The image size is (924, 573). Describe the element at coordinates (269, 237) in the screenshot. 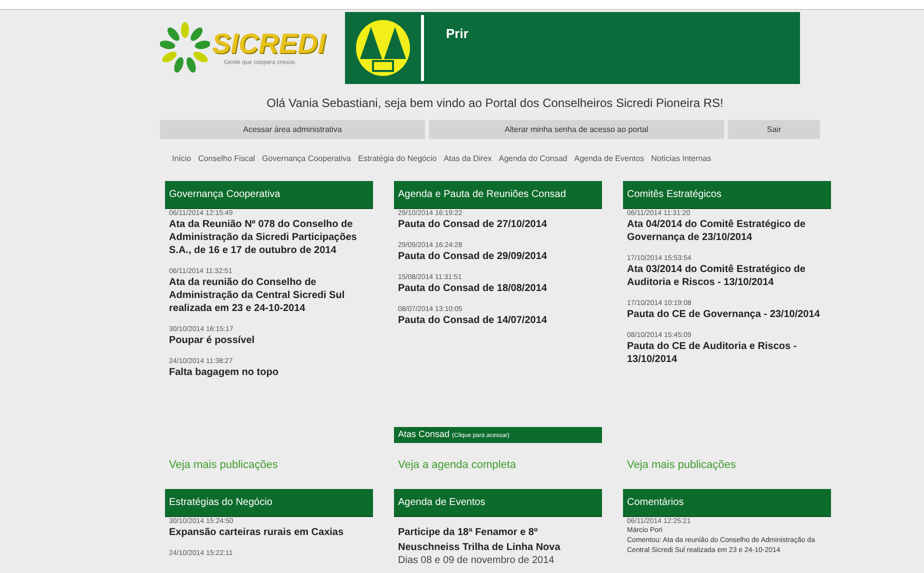

I see `post-link: Ata da Reunião Nº 078 do Conselho de Administração da Sicredi Participações S.A., de 16 e 17 de outubro de 2014` at that location.